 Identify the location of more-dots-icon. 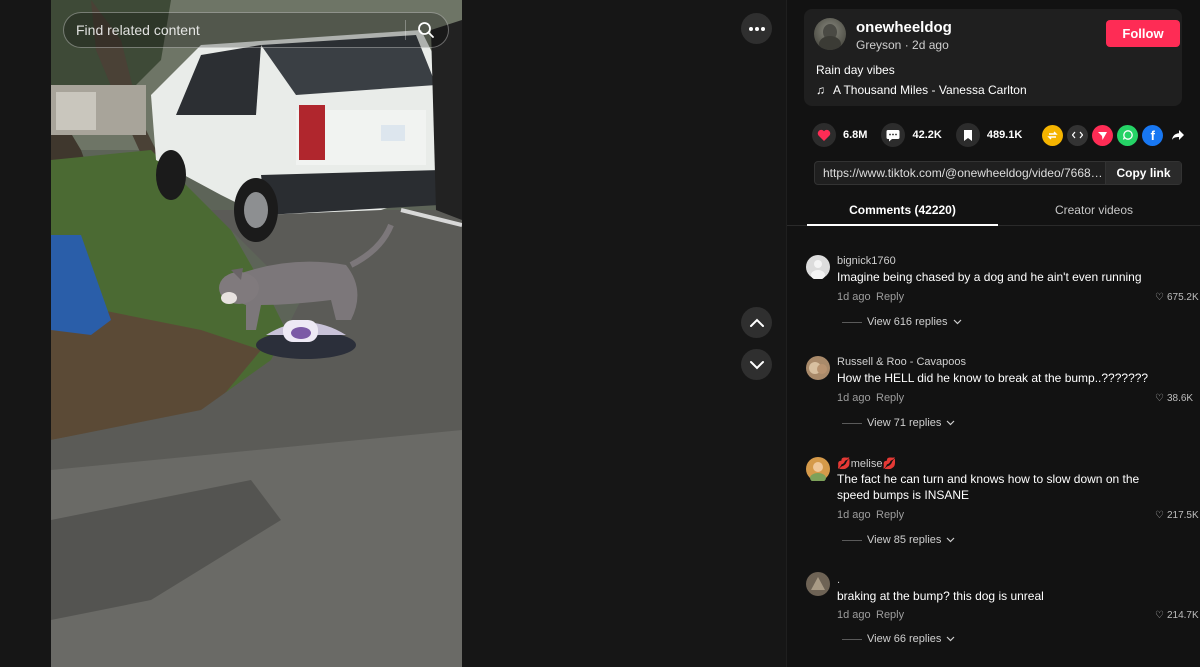
(756, 28).